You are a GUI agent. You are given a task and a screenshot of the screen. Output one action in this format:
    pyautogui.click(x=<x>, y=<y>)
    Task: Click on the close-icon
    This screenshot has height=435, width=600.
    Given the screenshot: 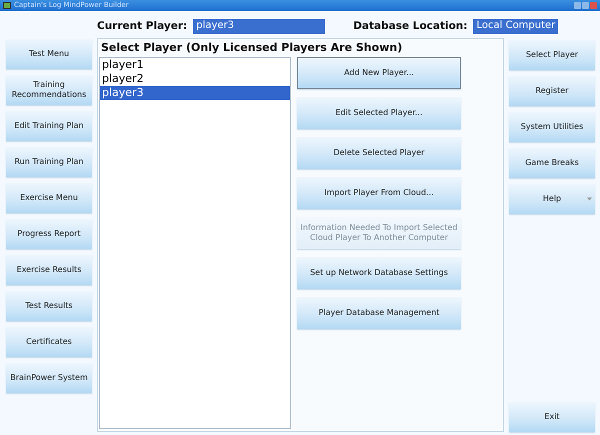 What is the action you would take?
    pyautogui.click(x=593, y=5)
    